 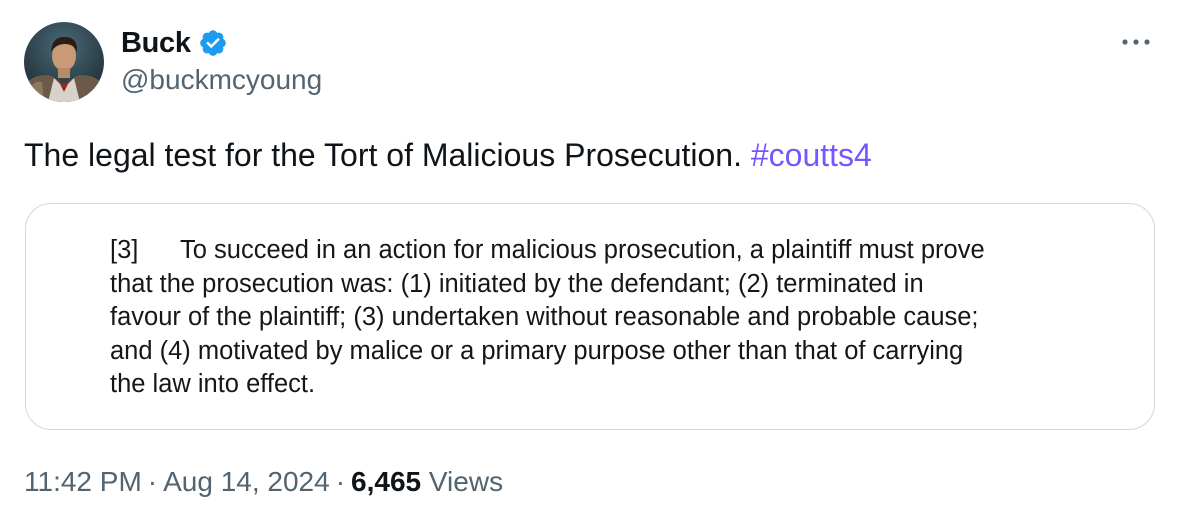 What do you see at coordinates (811, 155) in the screenshot?
I see `hashtag-link: #coutts4` at bounding box center [811, 155].